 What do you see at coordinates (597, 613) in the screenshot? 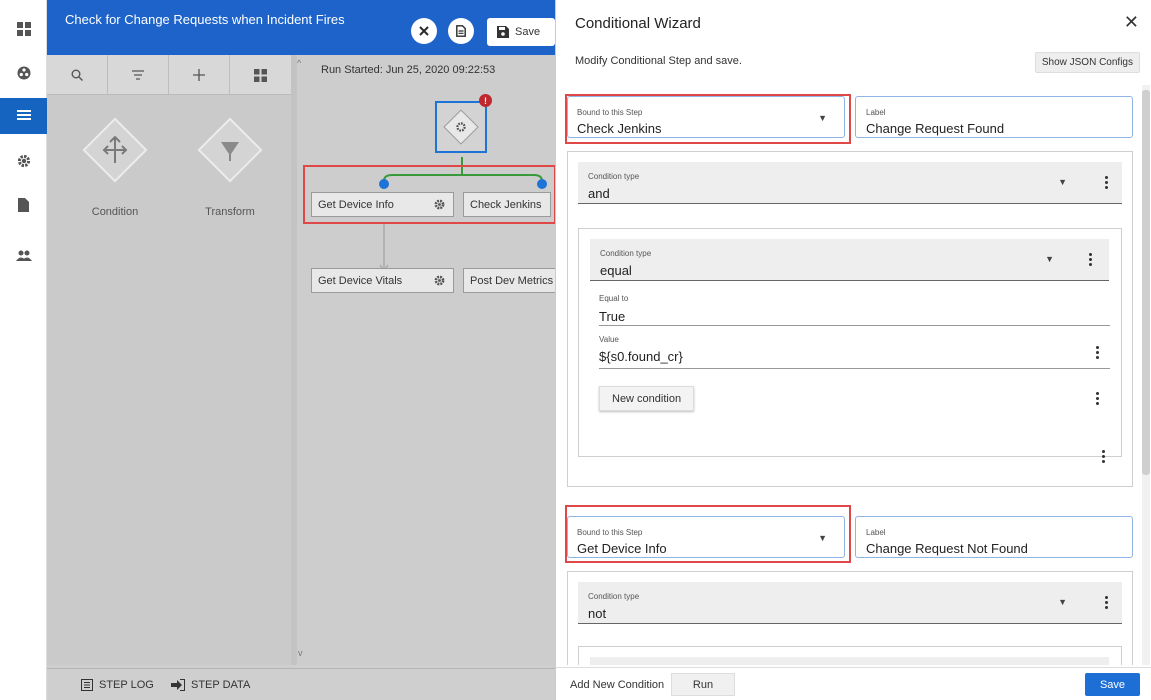
I see `condition-type-value-2: not` at bounding box center [597, 613].